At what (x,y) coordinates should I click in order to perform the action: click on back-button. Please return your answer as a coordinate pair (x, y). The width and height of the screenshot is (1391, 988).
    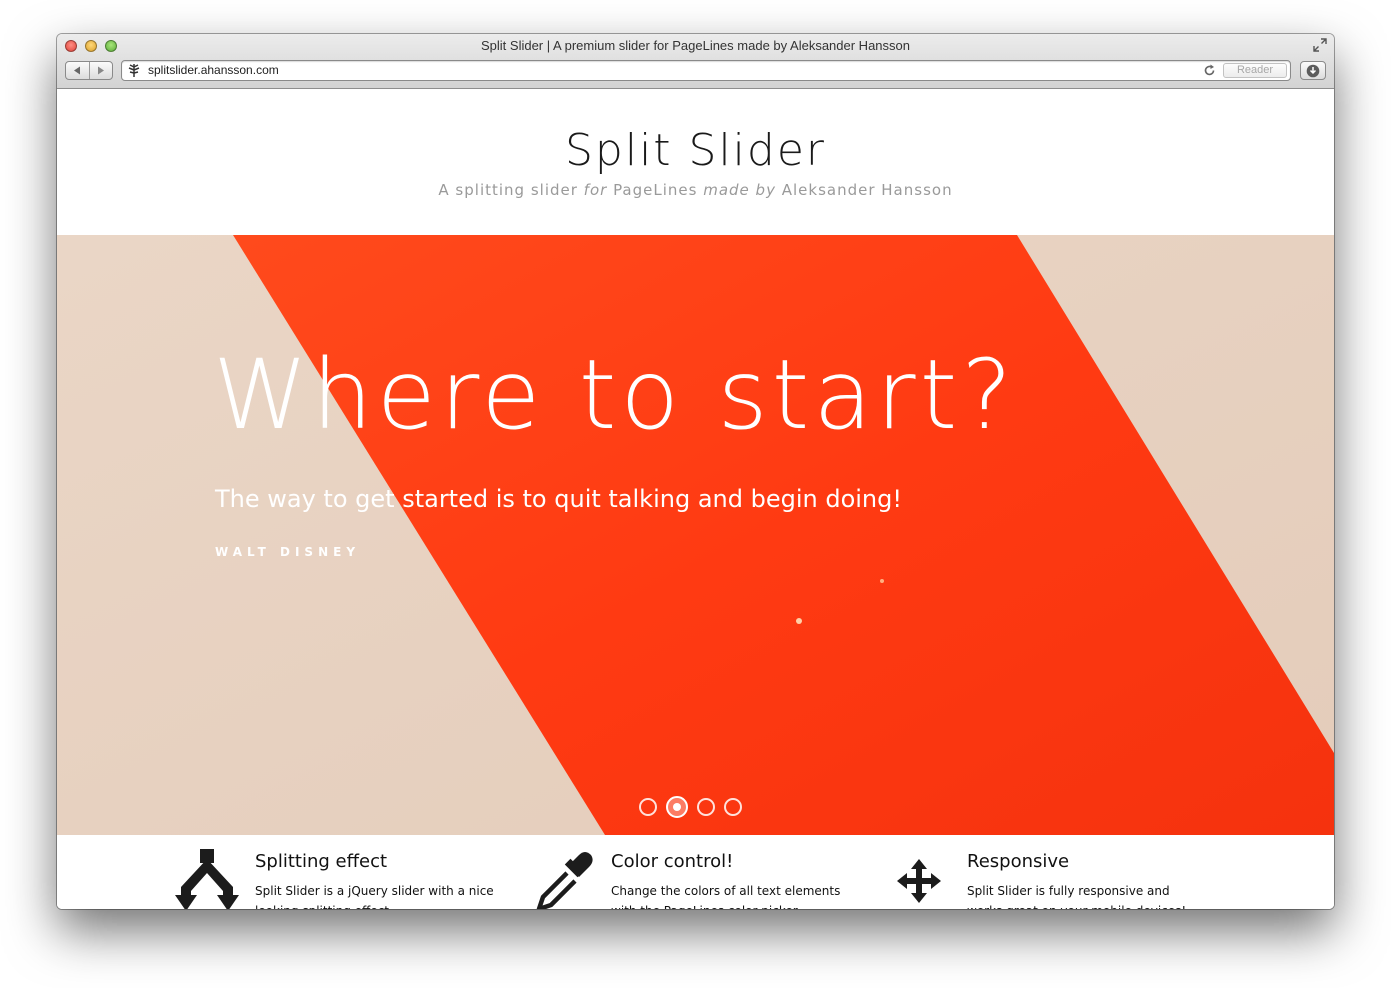
    Looking at the image, I should click on (77, 70).